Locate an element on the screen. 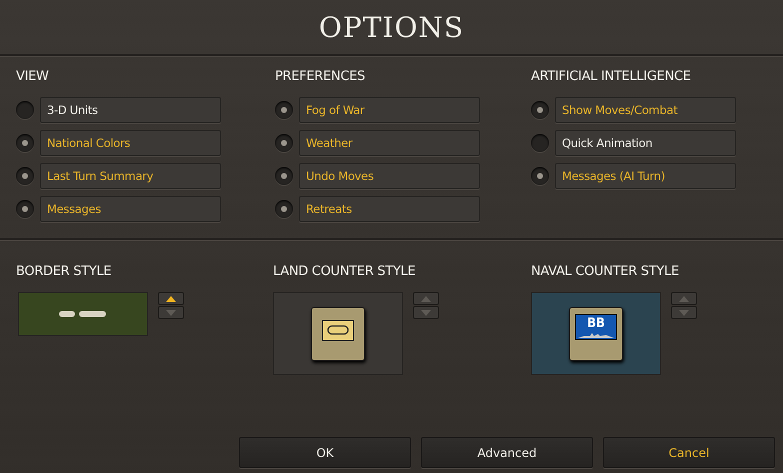 Image resolution: width=783 pixels, height=473 pixels. option-label: Undo Moves is located at coordinates (389, 175).